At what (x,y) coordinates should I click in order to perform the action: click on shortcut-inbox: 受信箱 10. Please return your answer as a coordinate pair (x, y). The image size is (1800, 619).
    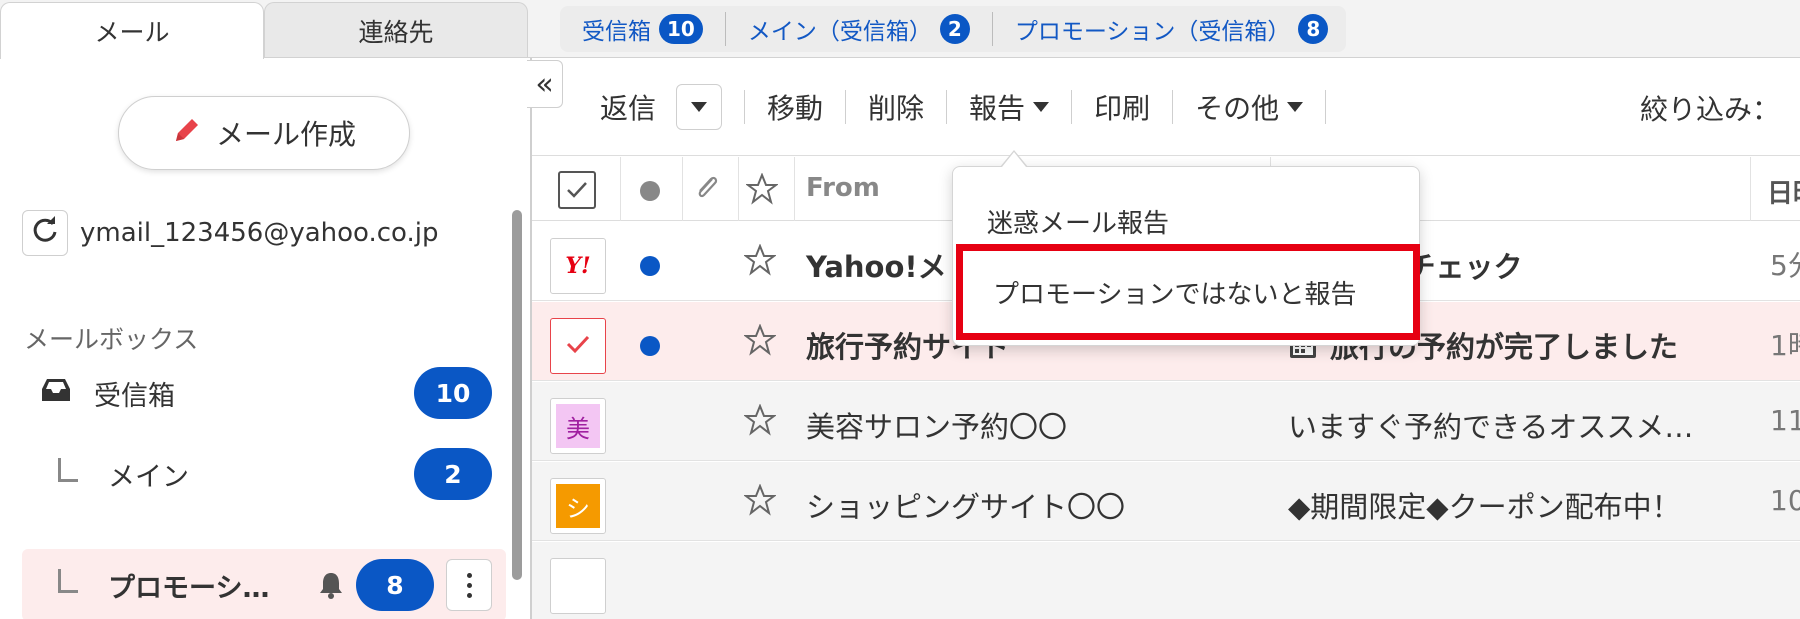
    Looking at the image, I should click on (642, 29).